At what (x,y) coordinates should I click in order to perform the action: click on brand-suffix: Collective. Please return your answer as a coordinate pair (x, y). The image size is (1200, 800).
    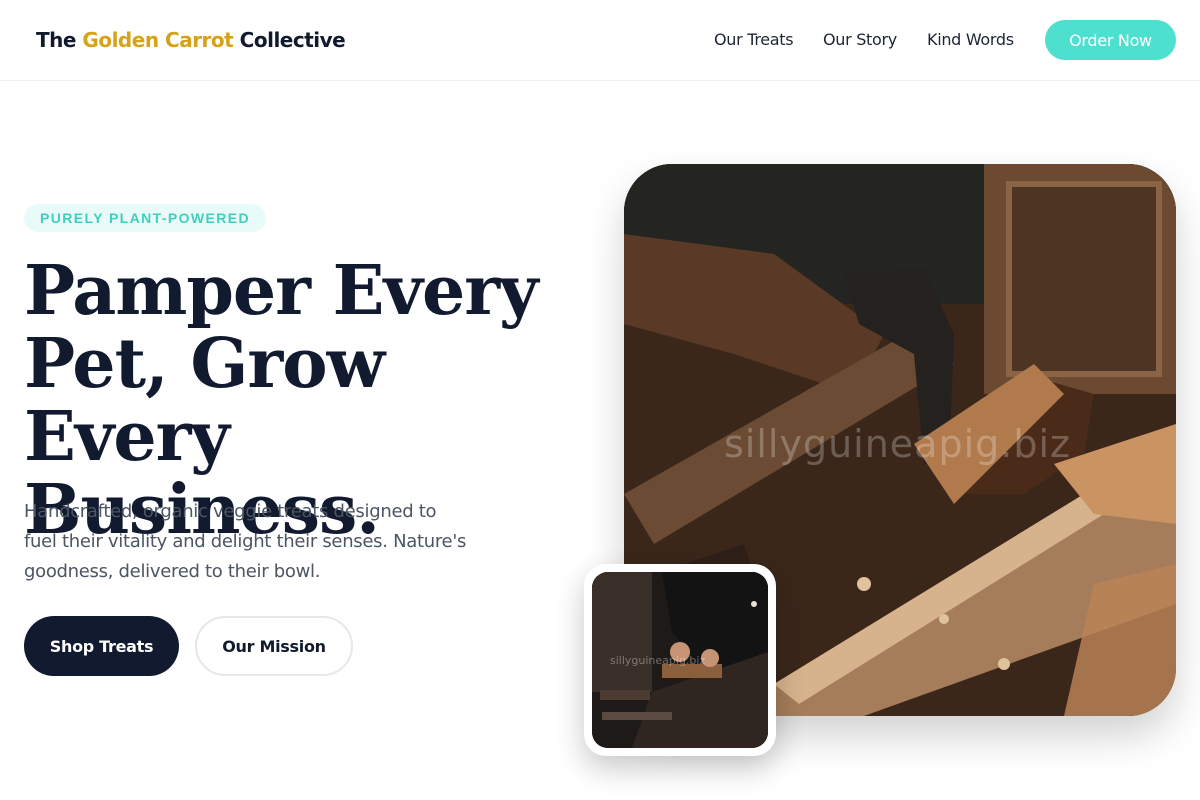
    Looking at the image, I should click on (289, 40).